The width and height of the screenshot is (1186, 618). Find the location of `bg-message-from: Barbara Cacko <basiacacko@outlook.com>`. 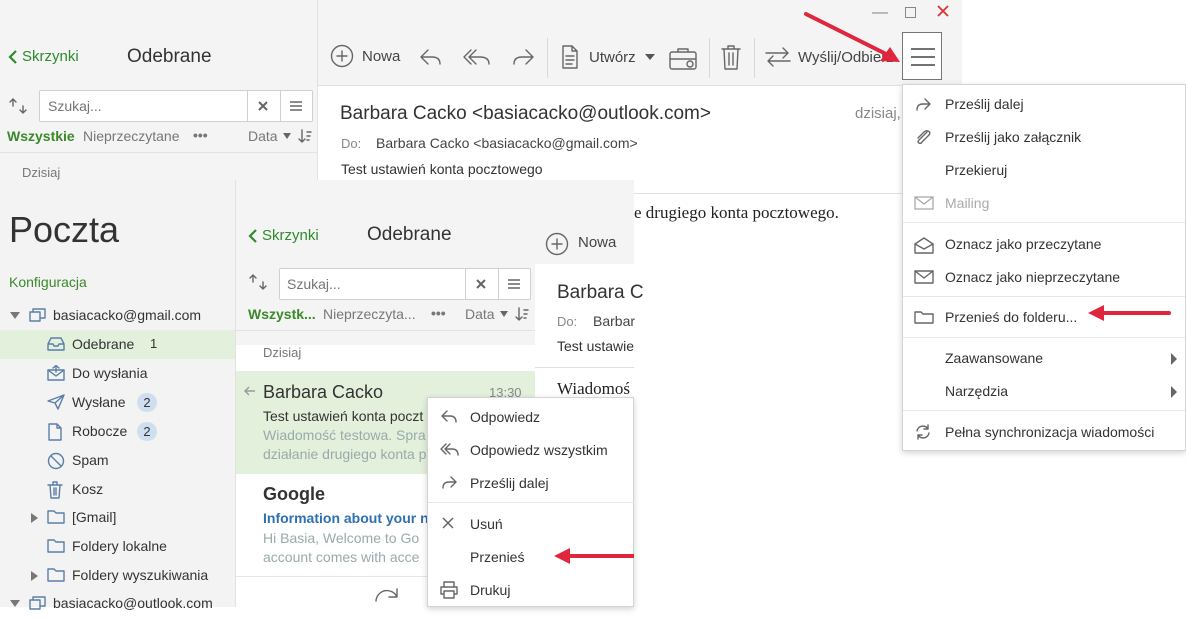

bg-message-from: Barbara Cacko <basiacacko@outlook.com> is located at coordinates (525, 113).